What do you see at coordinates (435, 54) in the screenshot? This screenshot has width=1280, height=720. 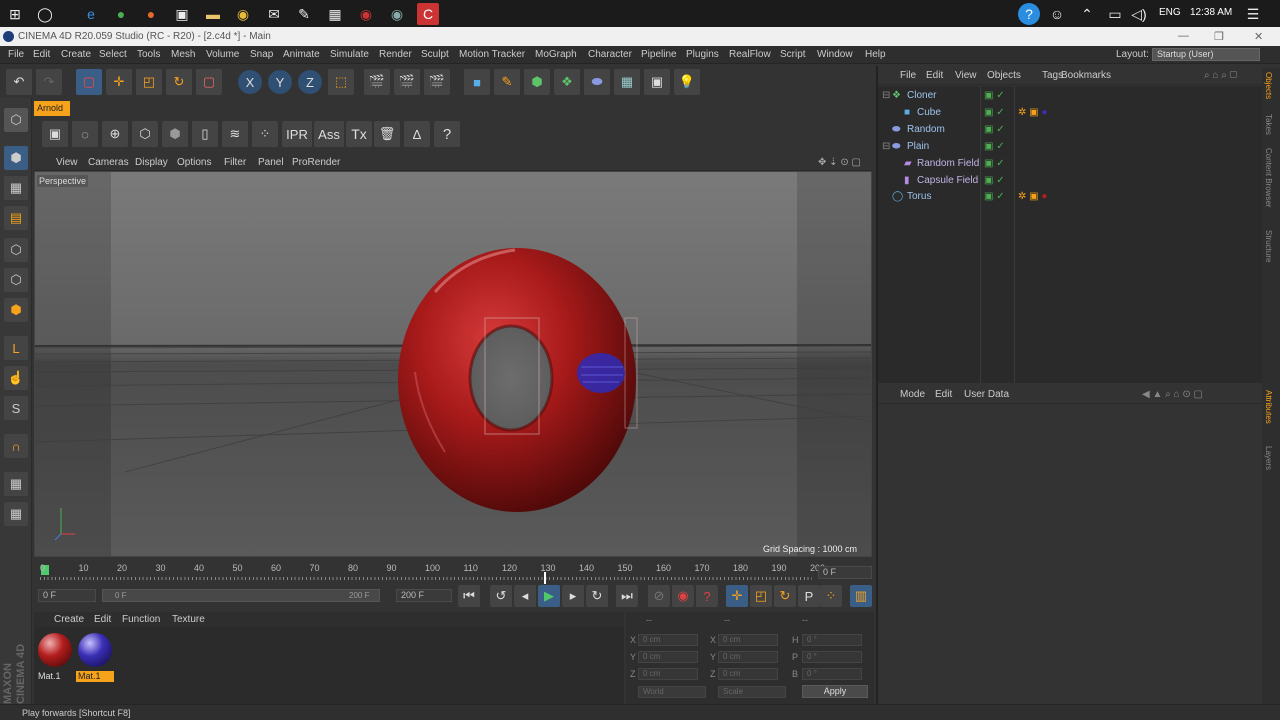 I see `menu-sculpt: Sculpt` at bounding box center [435, 54].